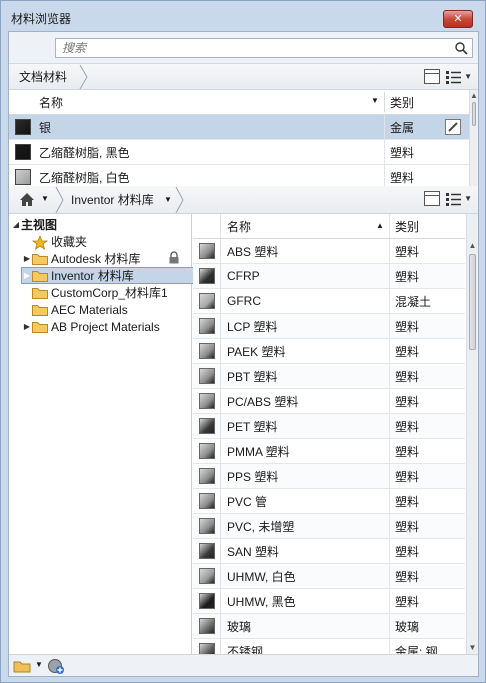 Image resolution: width=486 pixels, height=683 pixels. Describe the element at coordinates (27, 199) in the screenshot. I see `home-icon` at that location.